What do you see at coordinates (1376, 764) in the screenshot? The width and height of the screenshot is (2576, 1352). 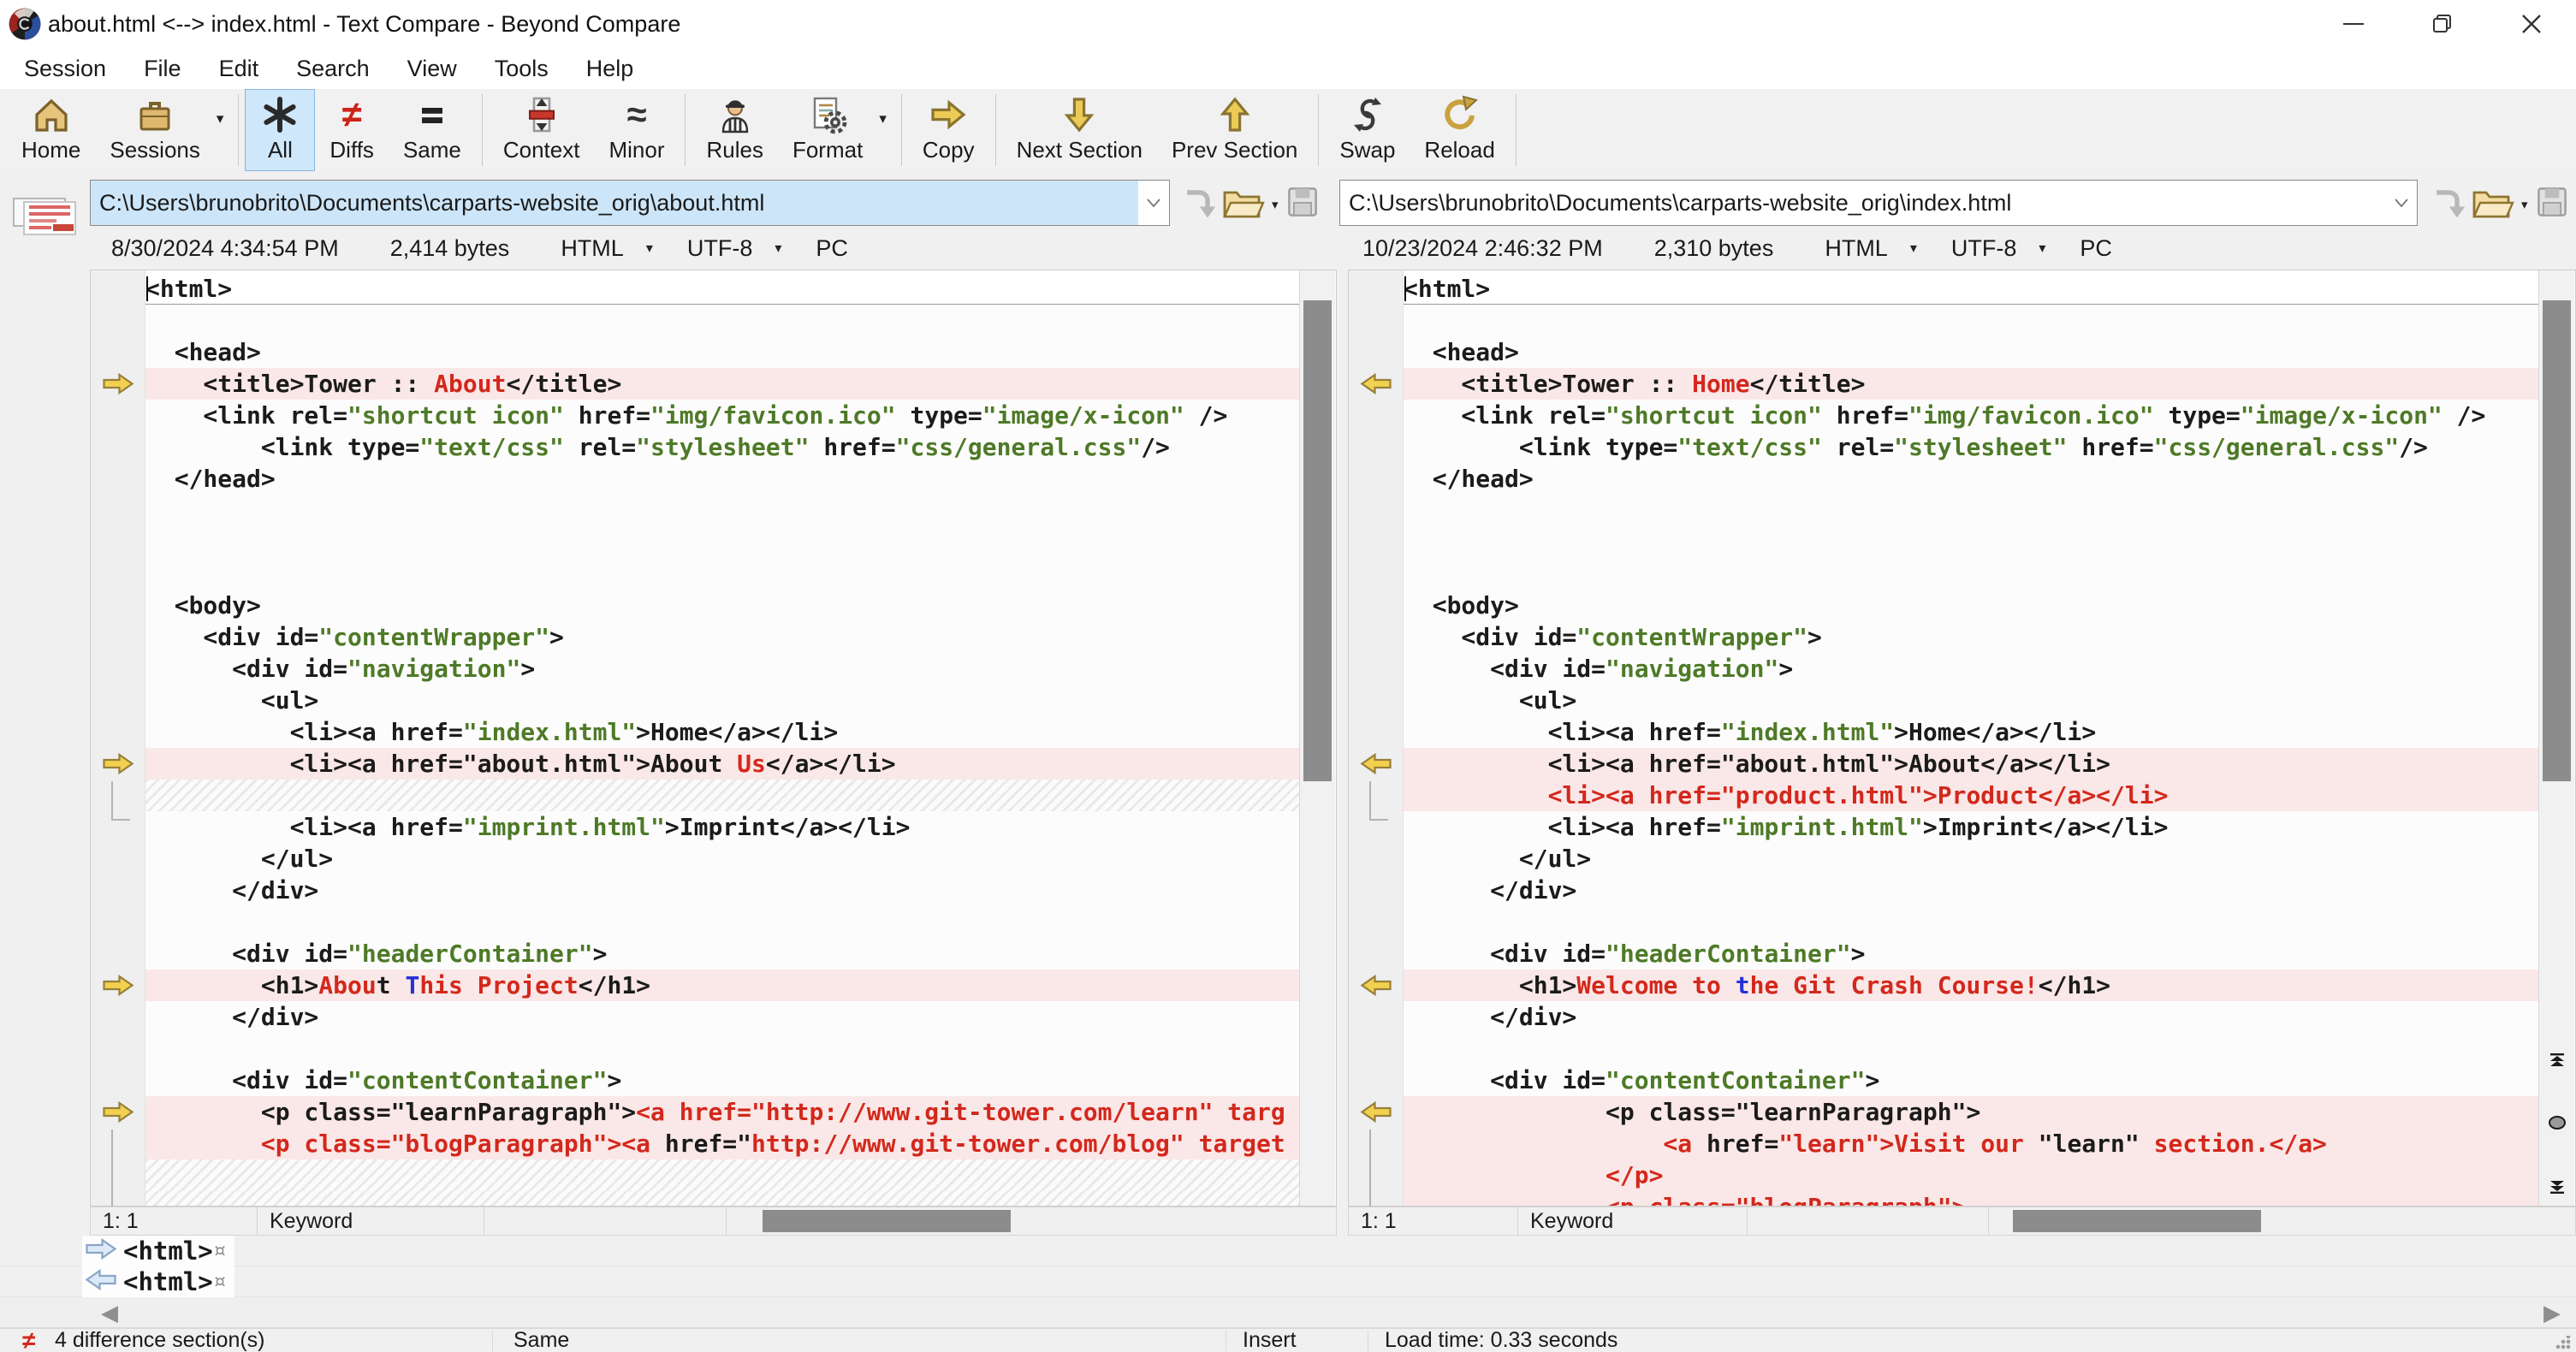 I see `copy-section-left-arrow-icon` at bounding box center [1376, 764].